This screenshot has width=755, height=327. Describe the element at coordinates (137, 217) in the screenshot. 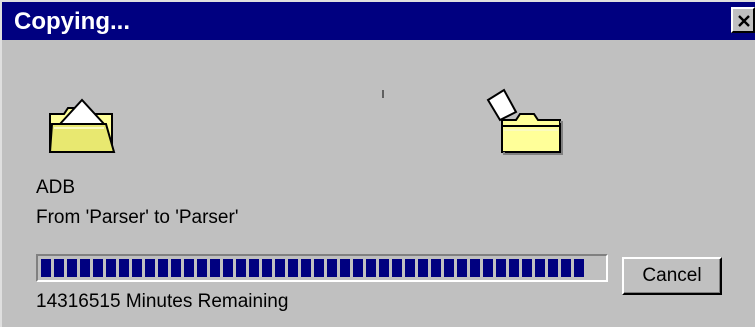

I see `from-to-label: From 'Parser' to 'Parser'` at that location.